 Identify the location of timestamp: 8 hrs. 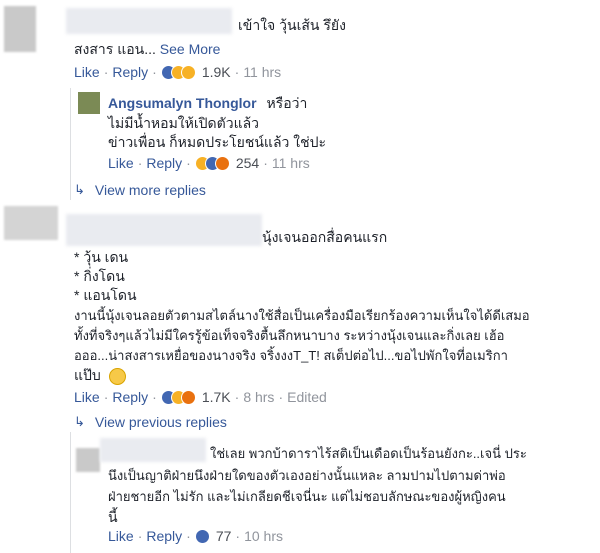
(258, 397).